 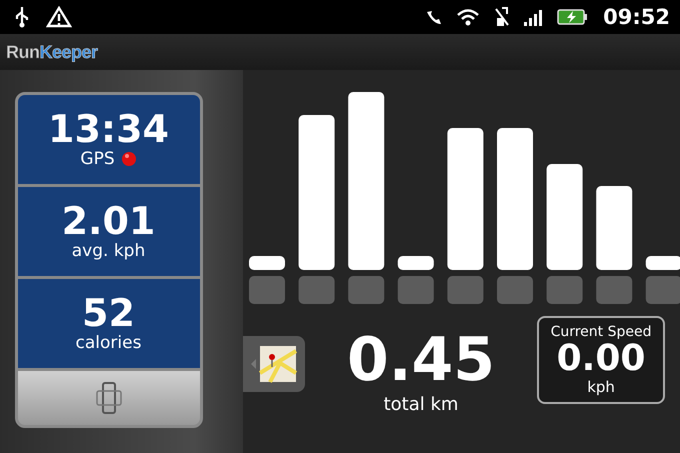 I want to click on current-speed-title: Current Speed, so click(x=601, y=332).